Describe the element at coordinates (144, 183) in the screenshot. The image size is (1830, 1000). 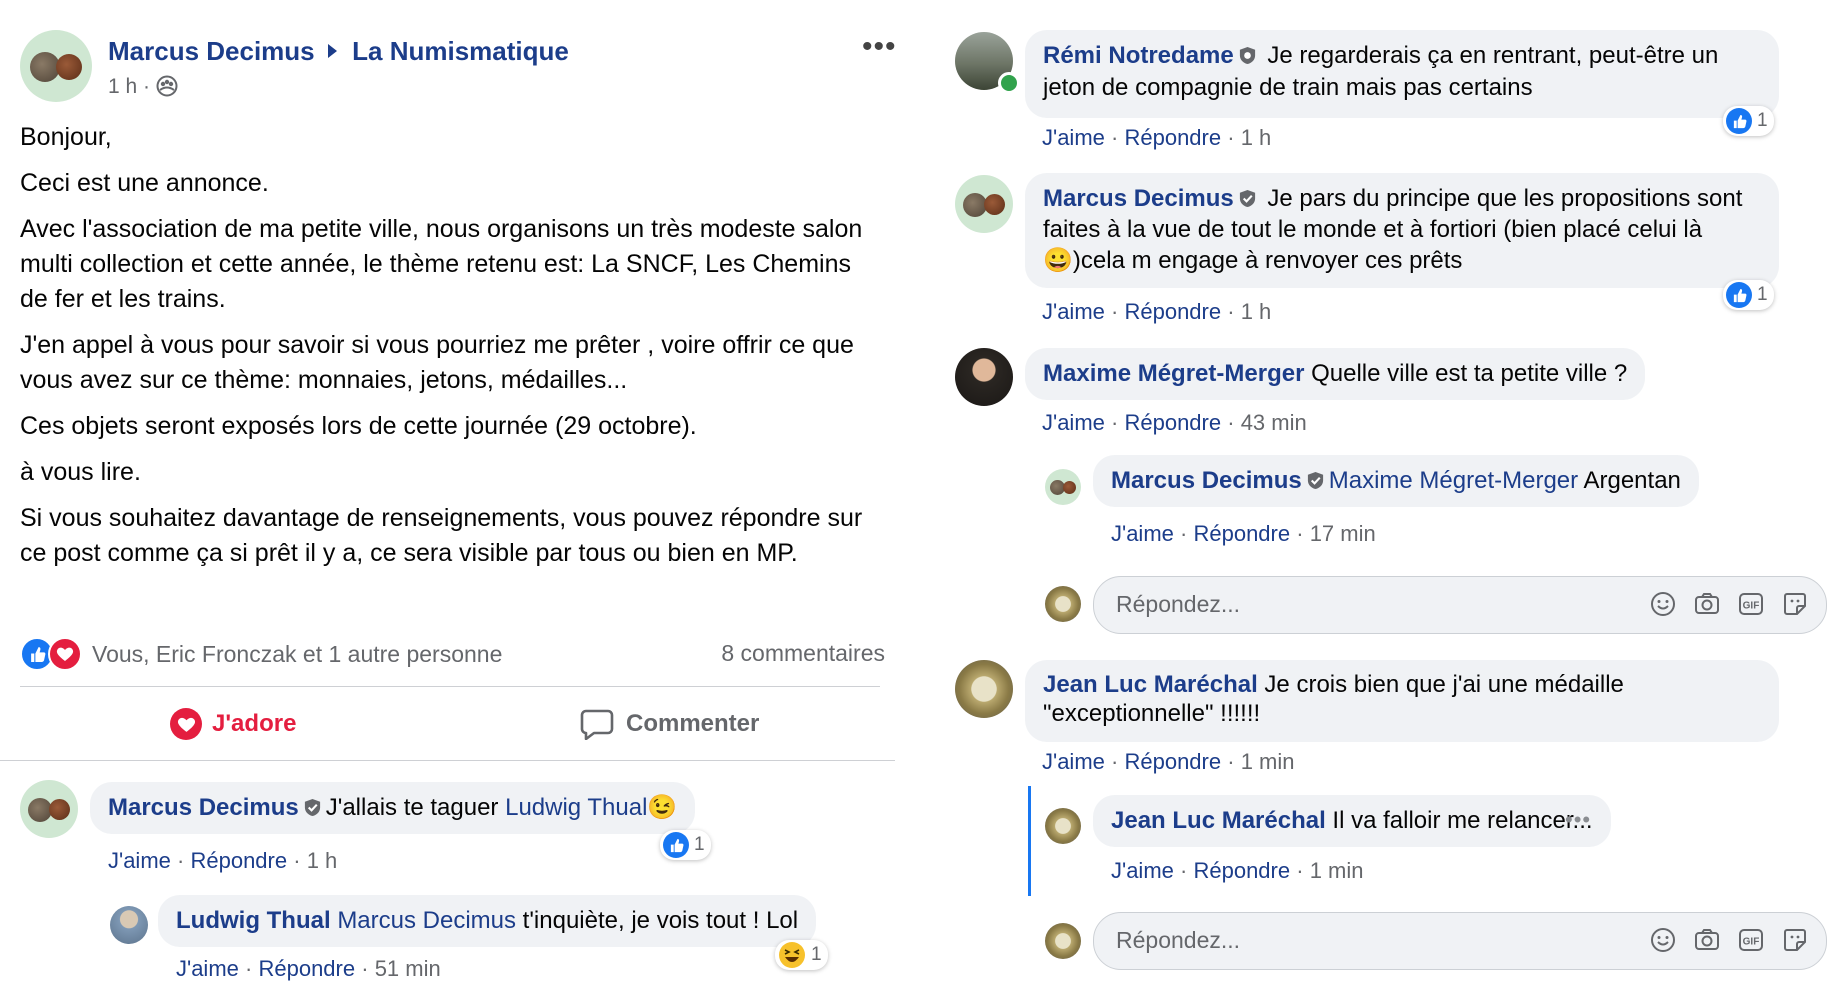
I see `post-paragraph: Ceci est une annonce.` at that location.